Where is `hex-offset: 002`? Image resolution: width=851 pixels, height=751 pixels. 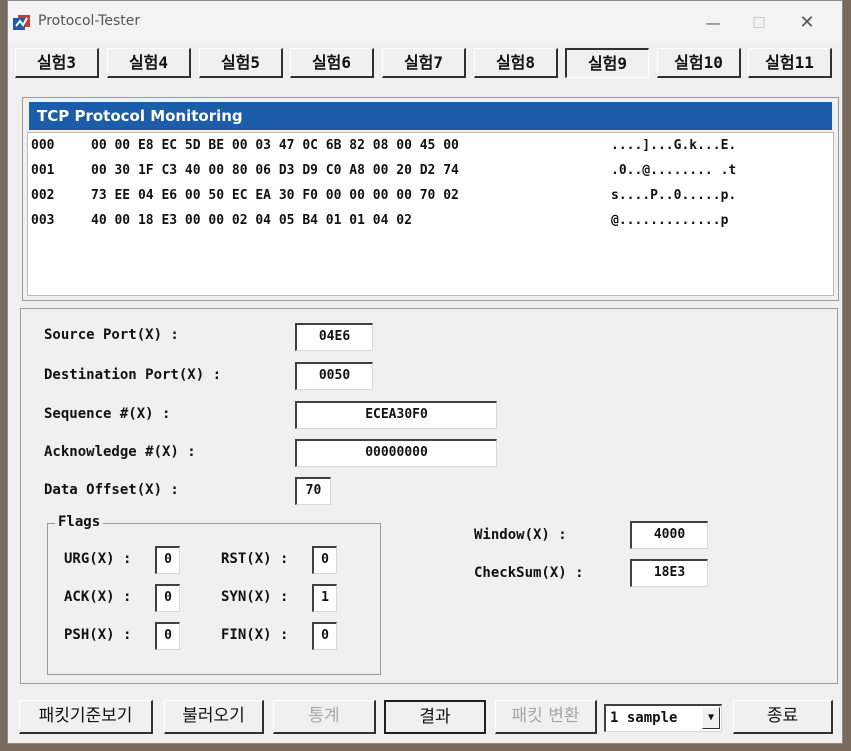 hex-offset: 002 is located at coordinates (43, 195).